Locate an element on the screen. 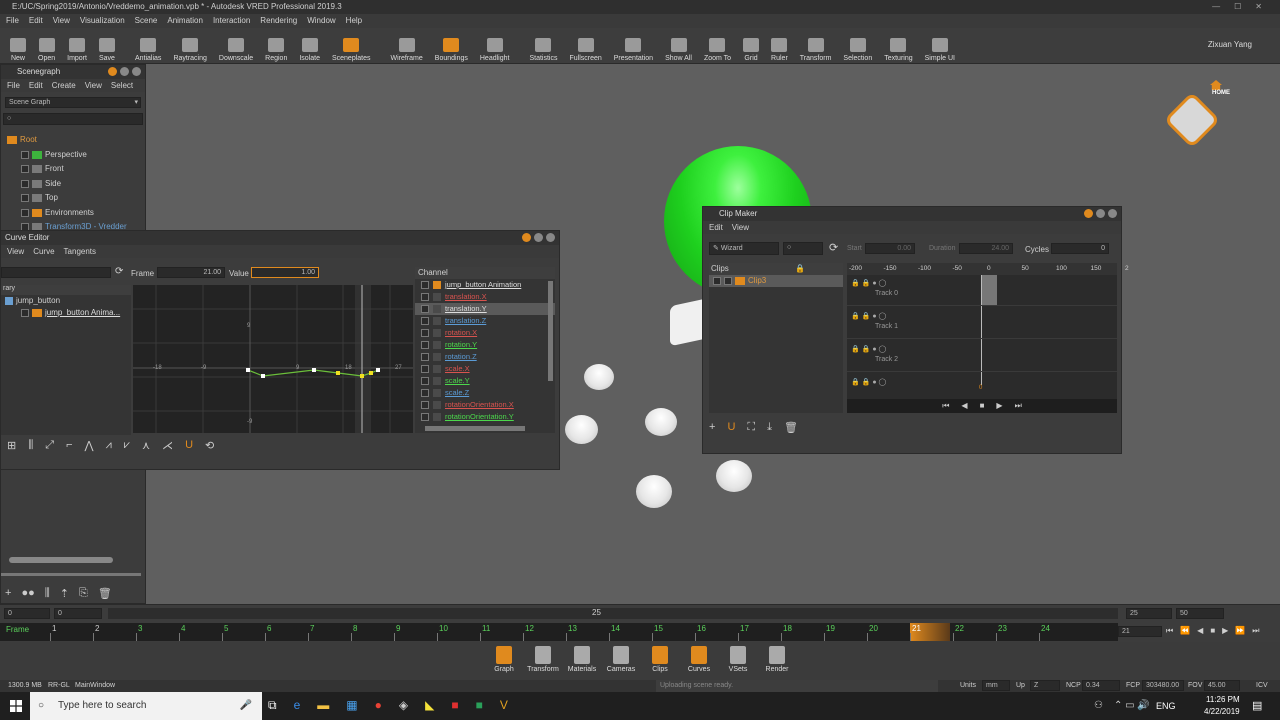 The width and height of the screenshot is (1280, 720). windows-start-icon is located at coordinates (16, 706).